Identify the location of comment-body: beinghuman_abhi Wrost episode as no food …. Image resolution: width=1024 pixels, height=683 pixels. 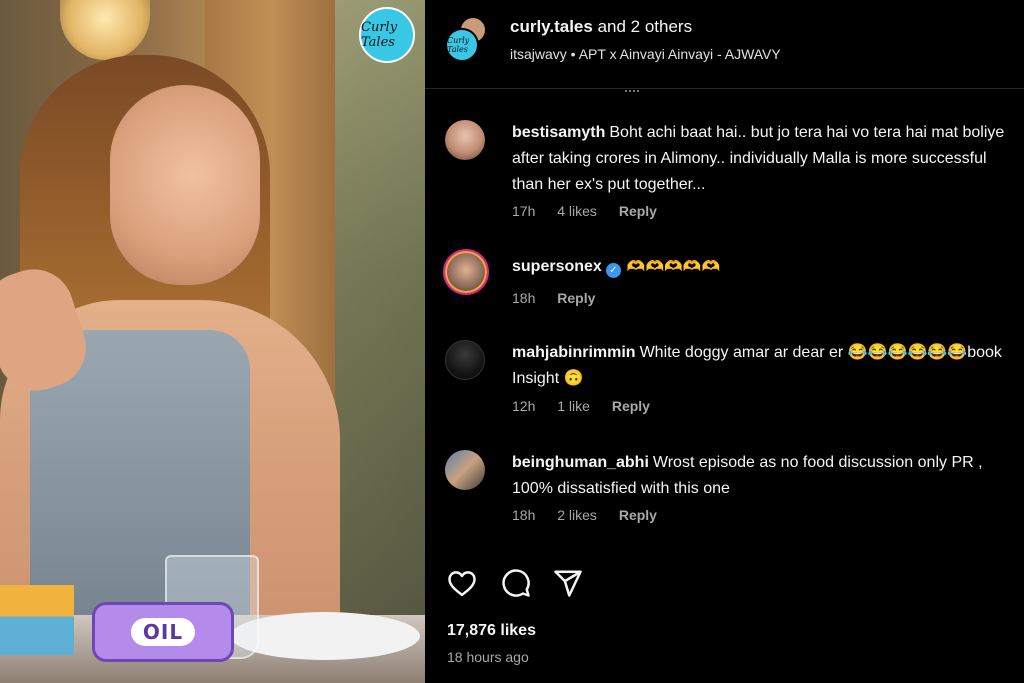
(767, 476).